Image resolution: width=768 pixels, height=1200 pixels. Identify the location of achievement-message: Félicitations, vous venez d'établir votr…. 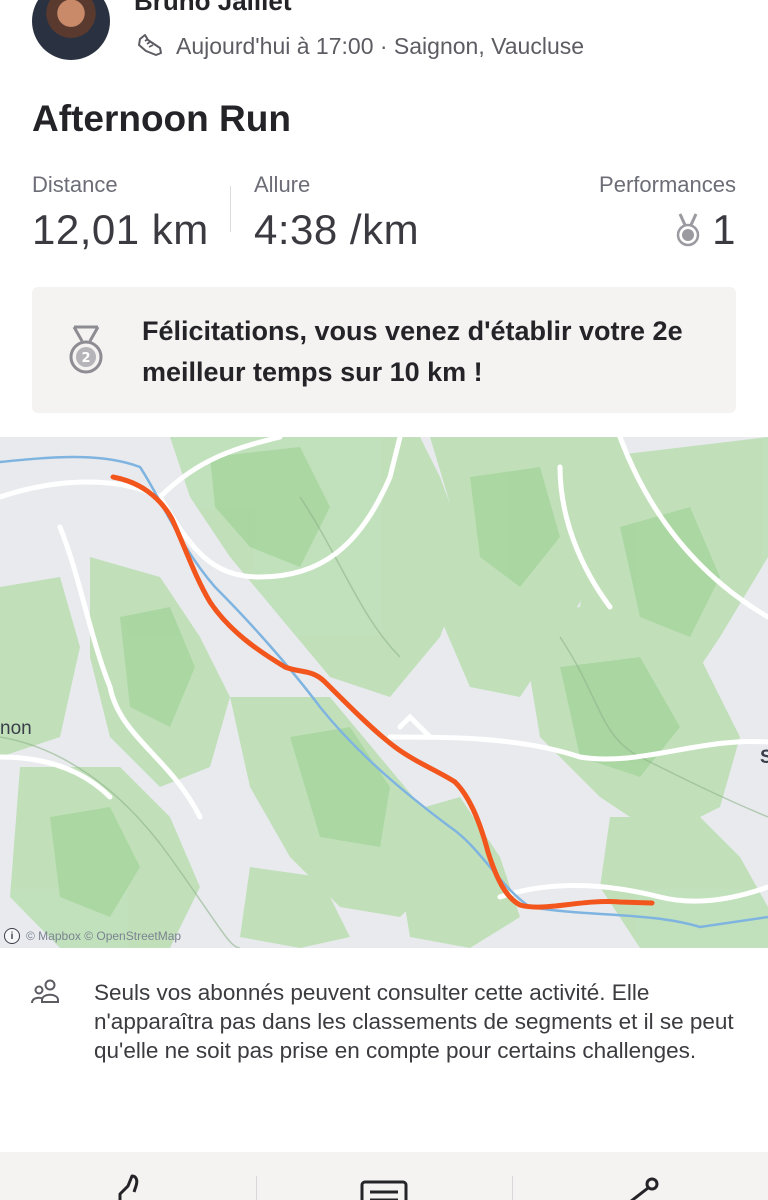
(412, 351).